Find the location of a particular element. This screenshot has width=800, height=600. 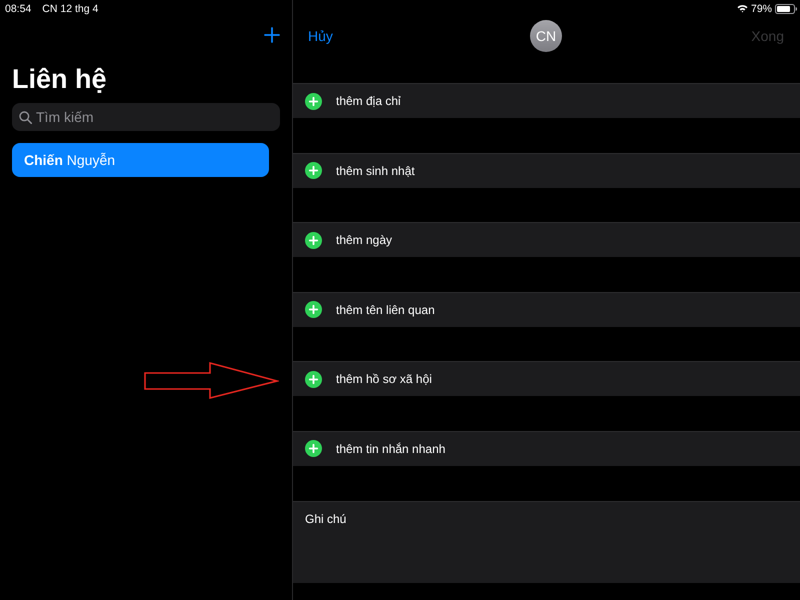

add-field-row: thêm ngày is located at coordinates (546, 240).